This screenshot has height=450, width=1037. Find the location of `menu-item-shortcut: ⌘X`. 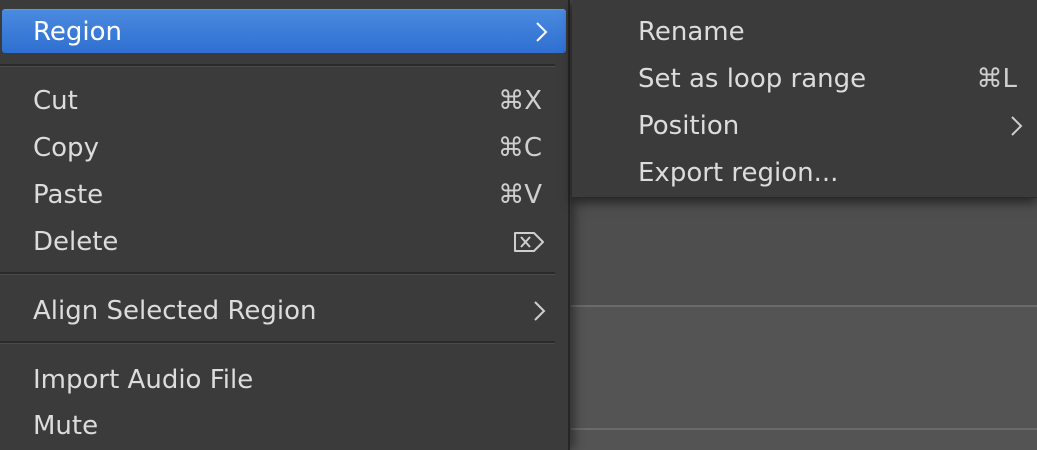

menu-item-shortcut: ⌘X is located at coordinates (520, 101).